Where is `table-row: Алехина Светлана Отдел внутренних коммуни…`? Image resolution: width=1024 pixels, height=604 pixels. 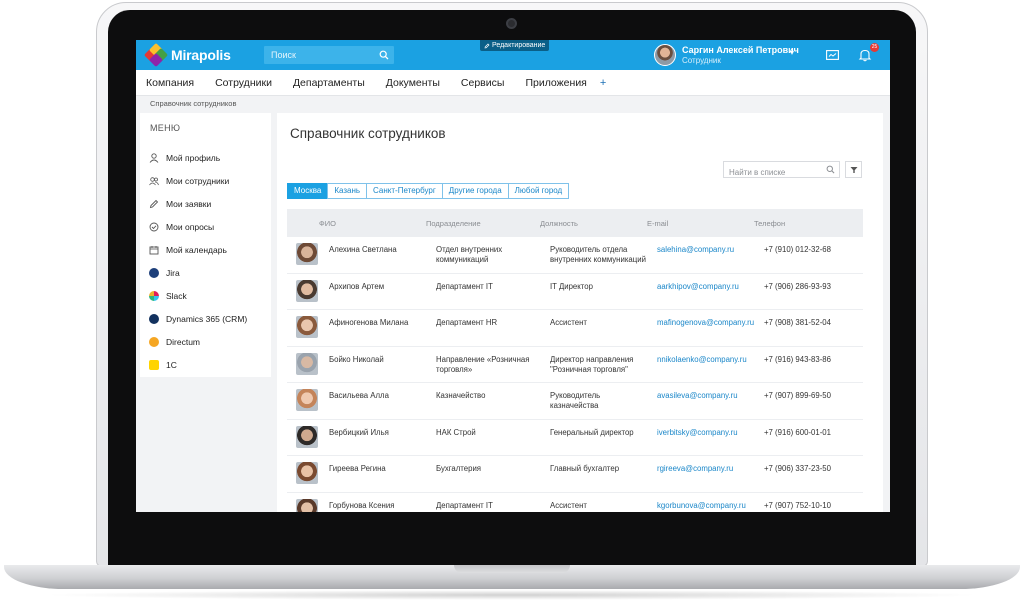 table-row: Алехина Светлана Отдел внутренних коммуни… is located at coordinates (575, 255).